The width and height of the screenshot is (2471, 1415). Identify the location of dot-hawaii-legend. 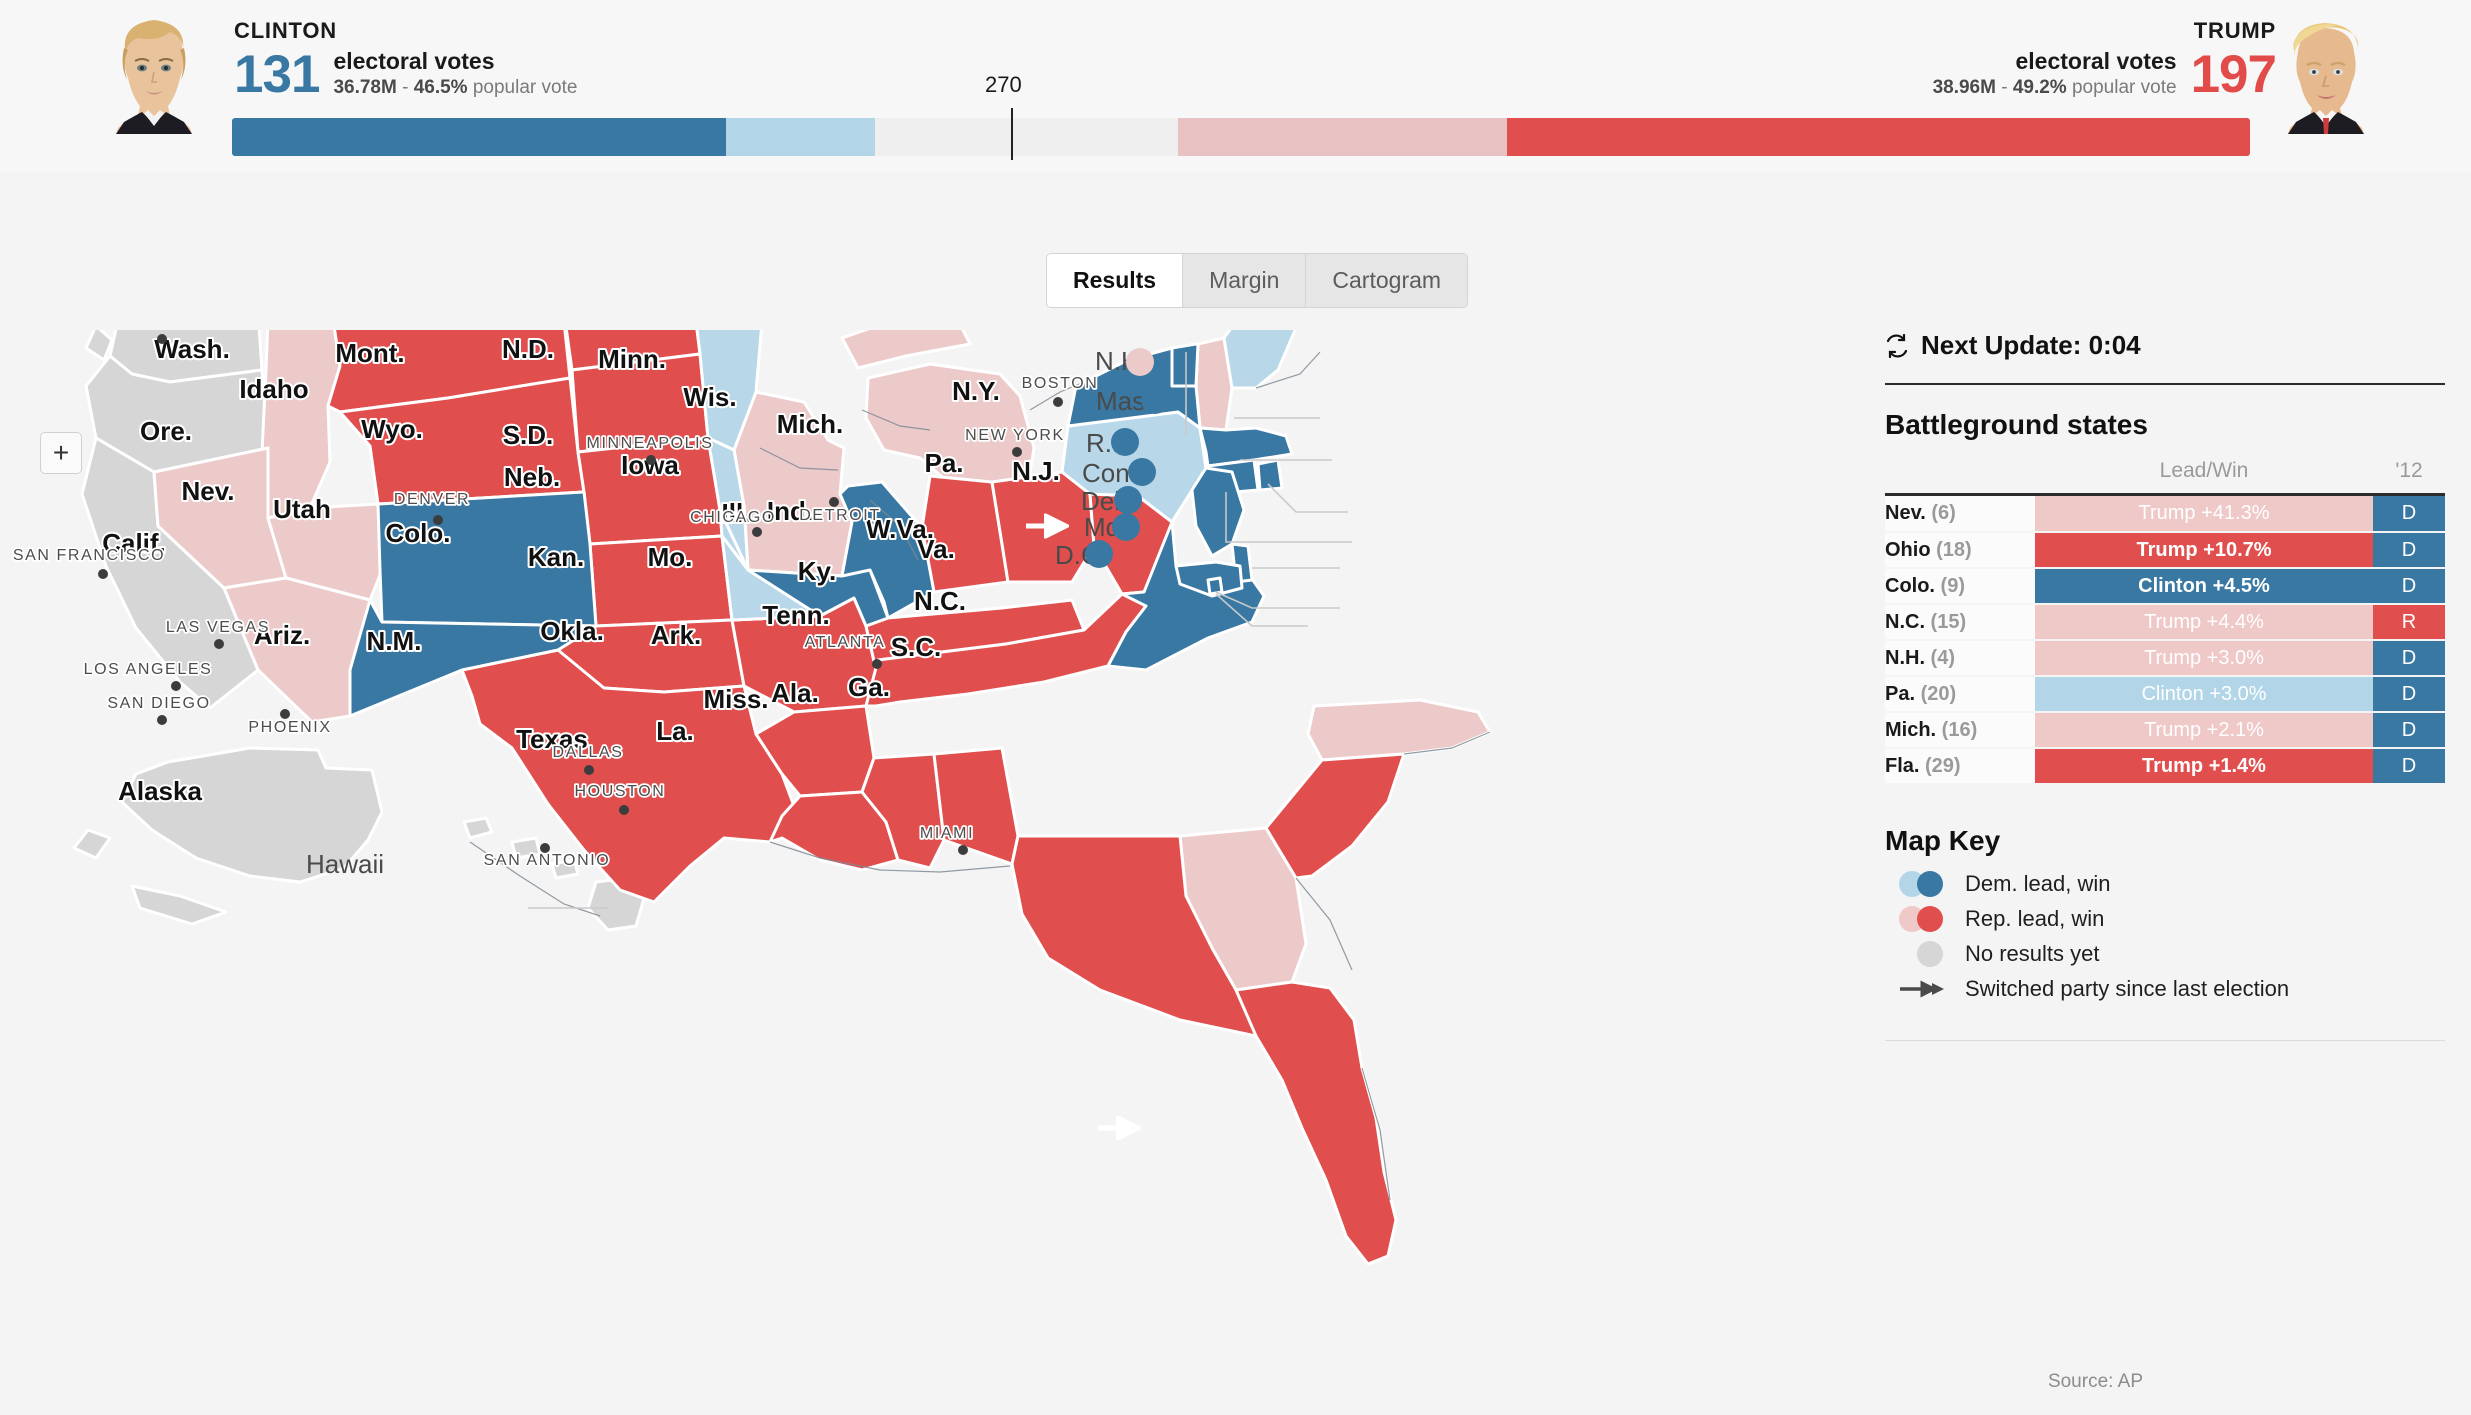
(292, 864).